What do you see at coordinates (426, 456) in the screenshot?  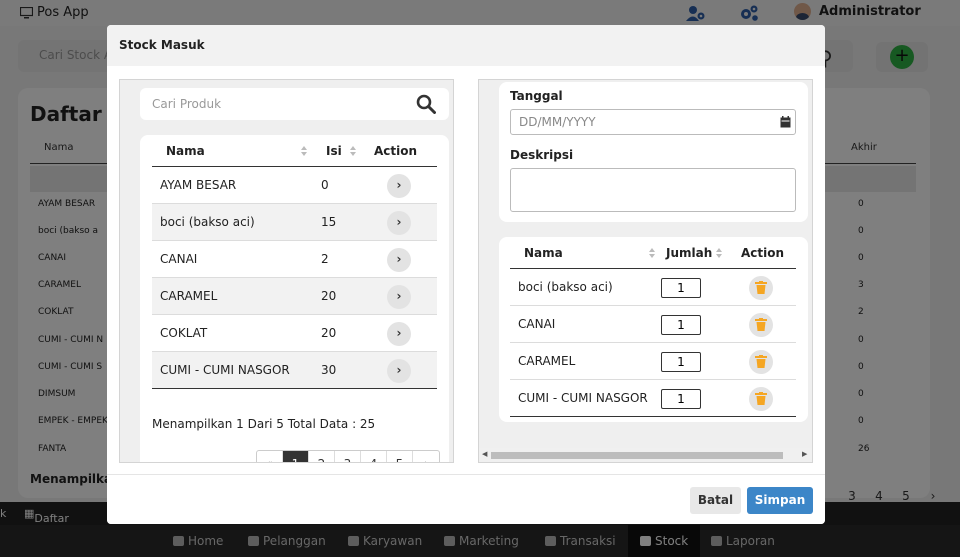 I see `page-next: ›` at bounding box center [426, 456].